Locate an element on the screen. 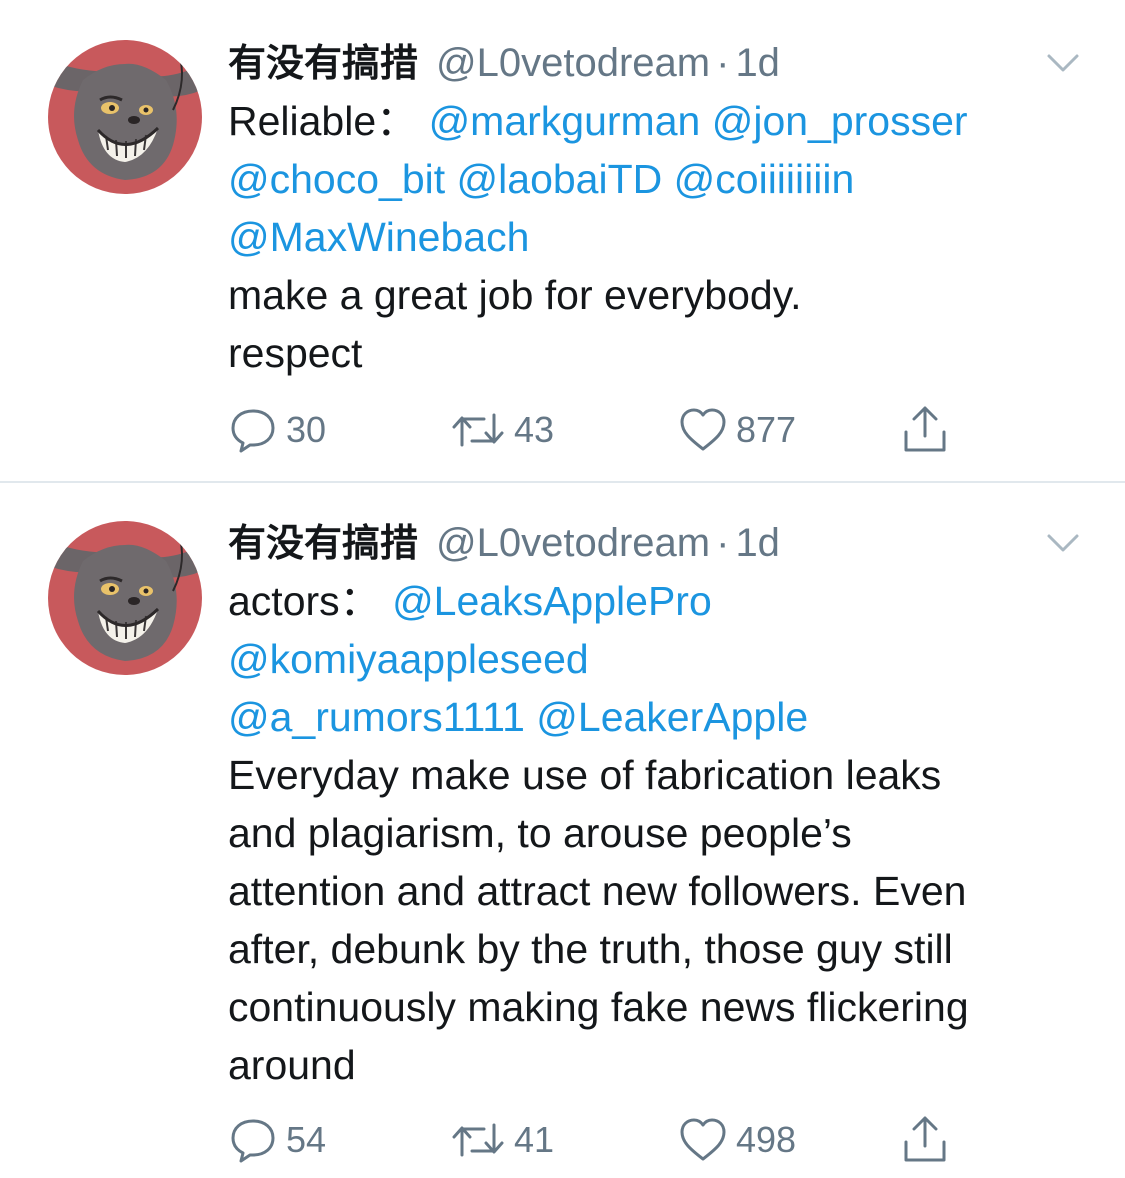 The width and height of the screenshot is (1125, 1178). text-line: continuously making fake news flickering is located at coordinates (598, 1007).